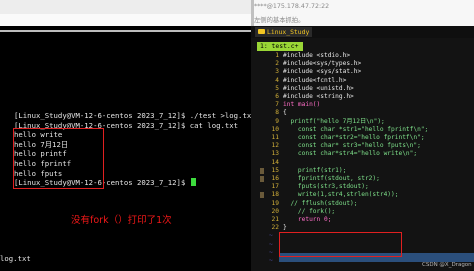  I want to click on code-line: 17 fputs(str3,stdout);, so click(362, 187).